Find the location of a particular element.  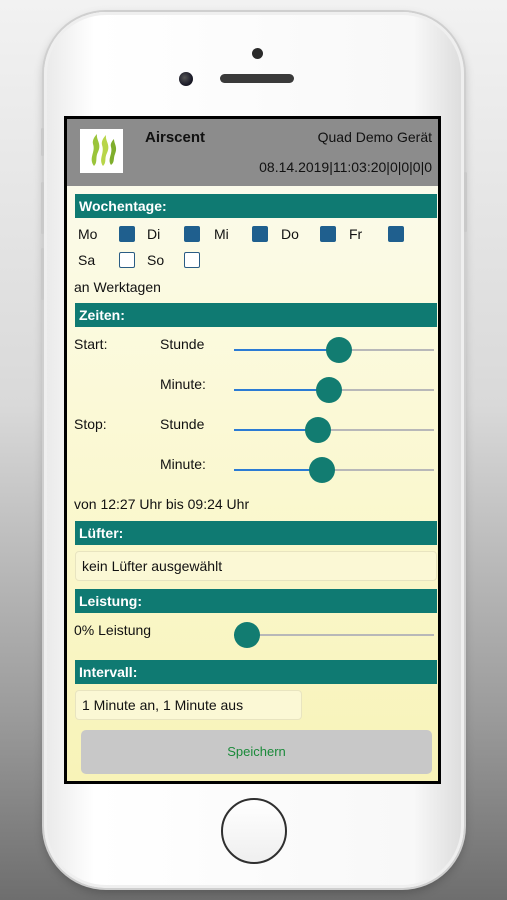

checkbox-so is located at coordinates (192, 260).